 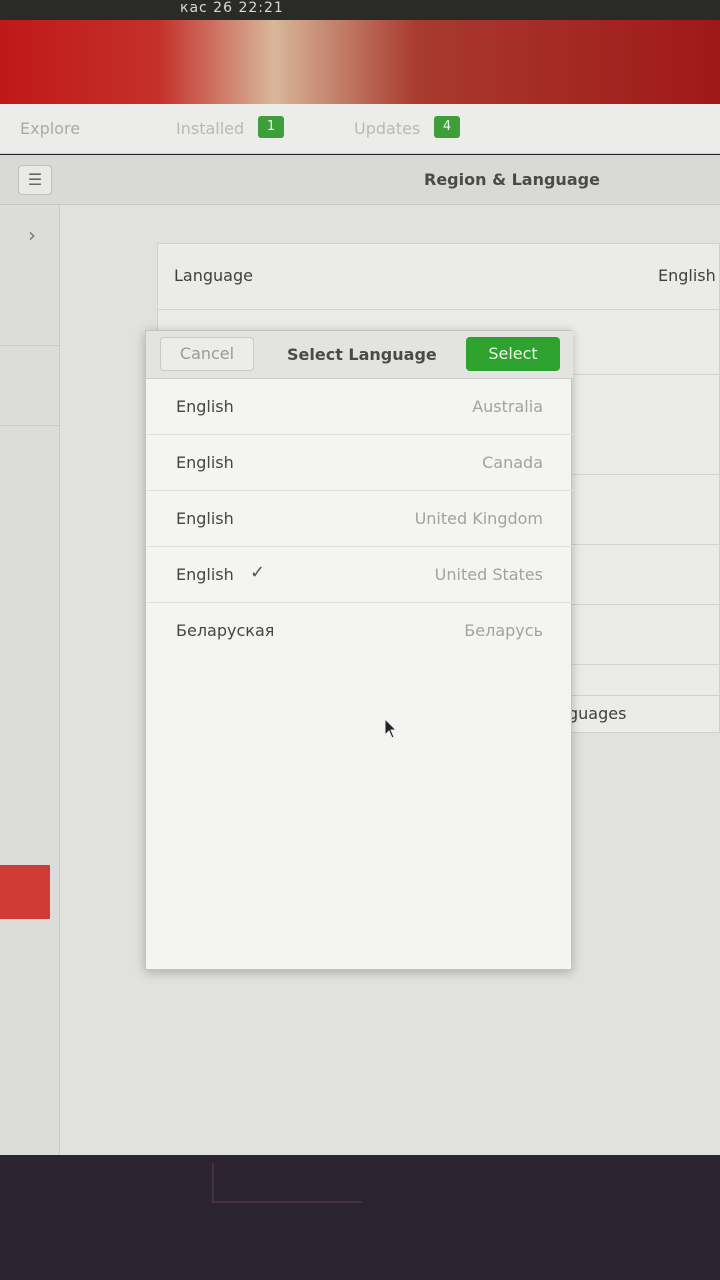 I want to click on language-region: United Kingdom, so click(x=478, y=518).